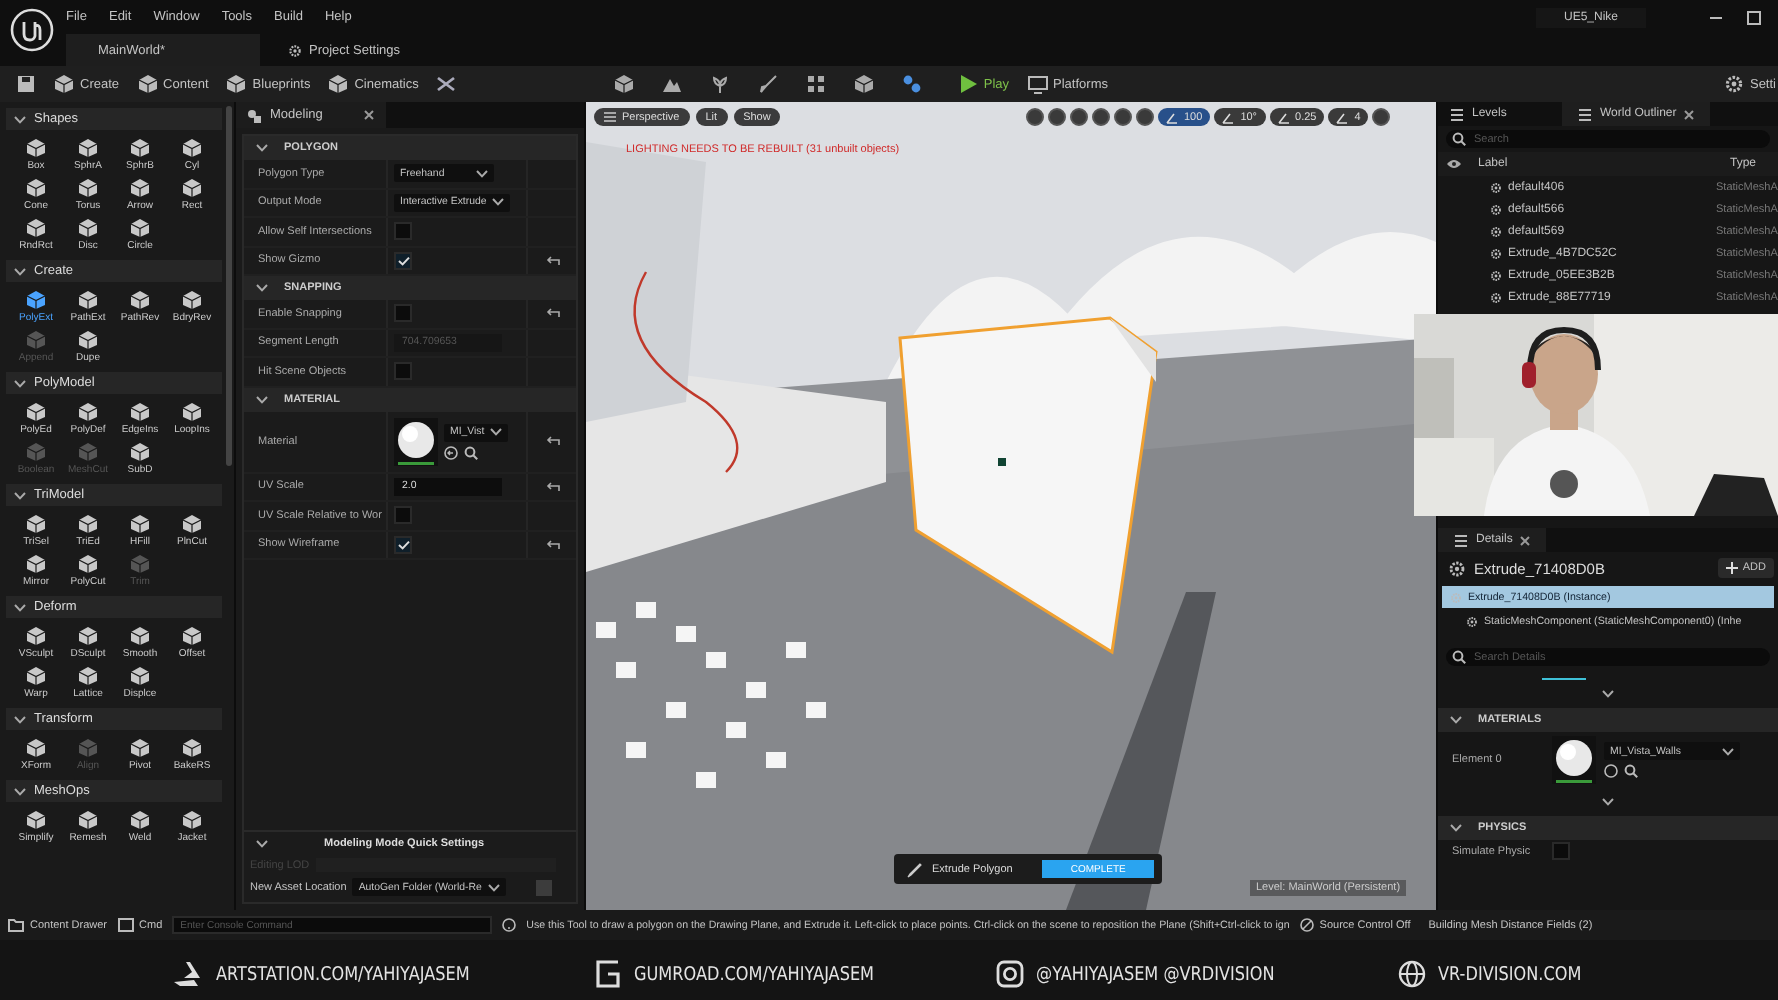  Describe the element at coordinates (32, 30) in the screenshot. I see `logo-icon` at that location.